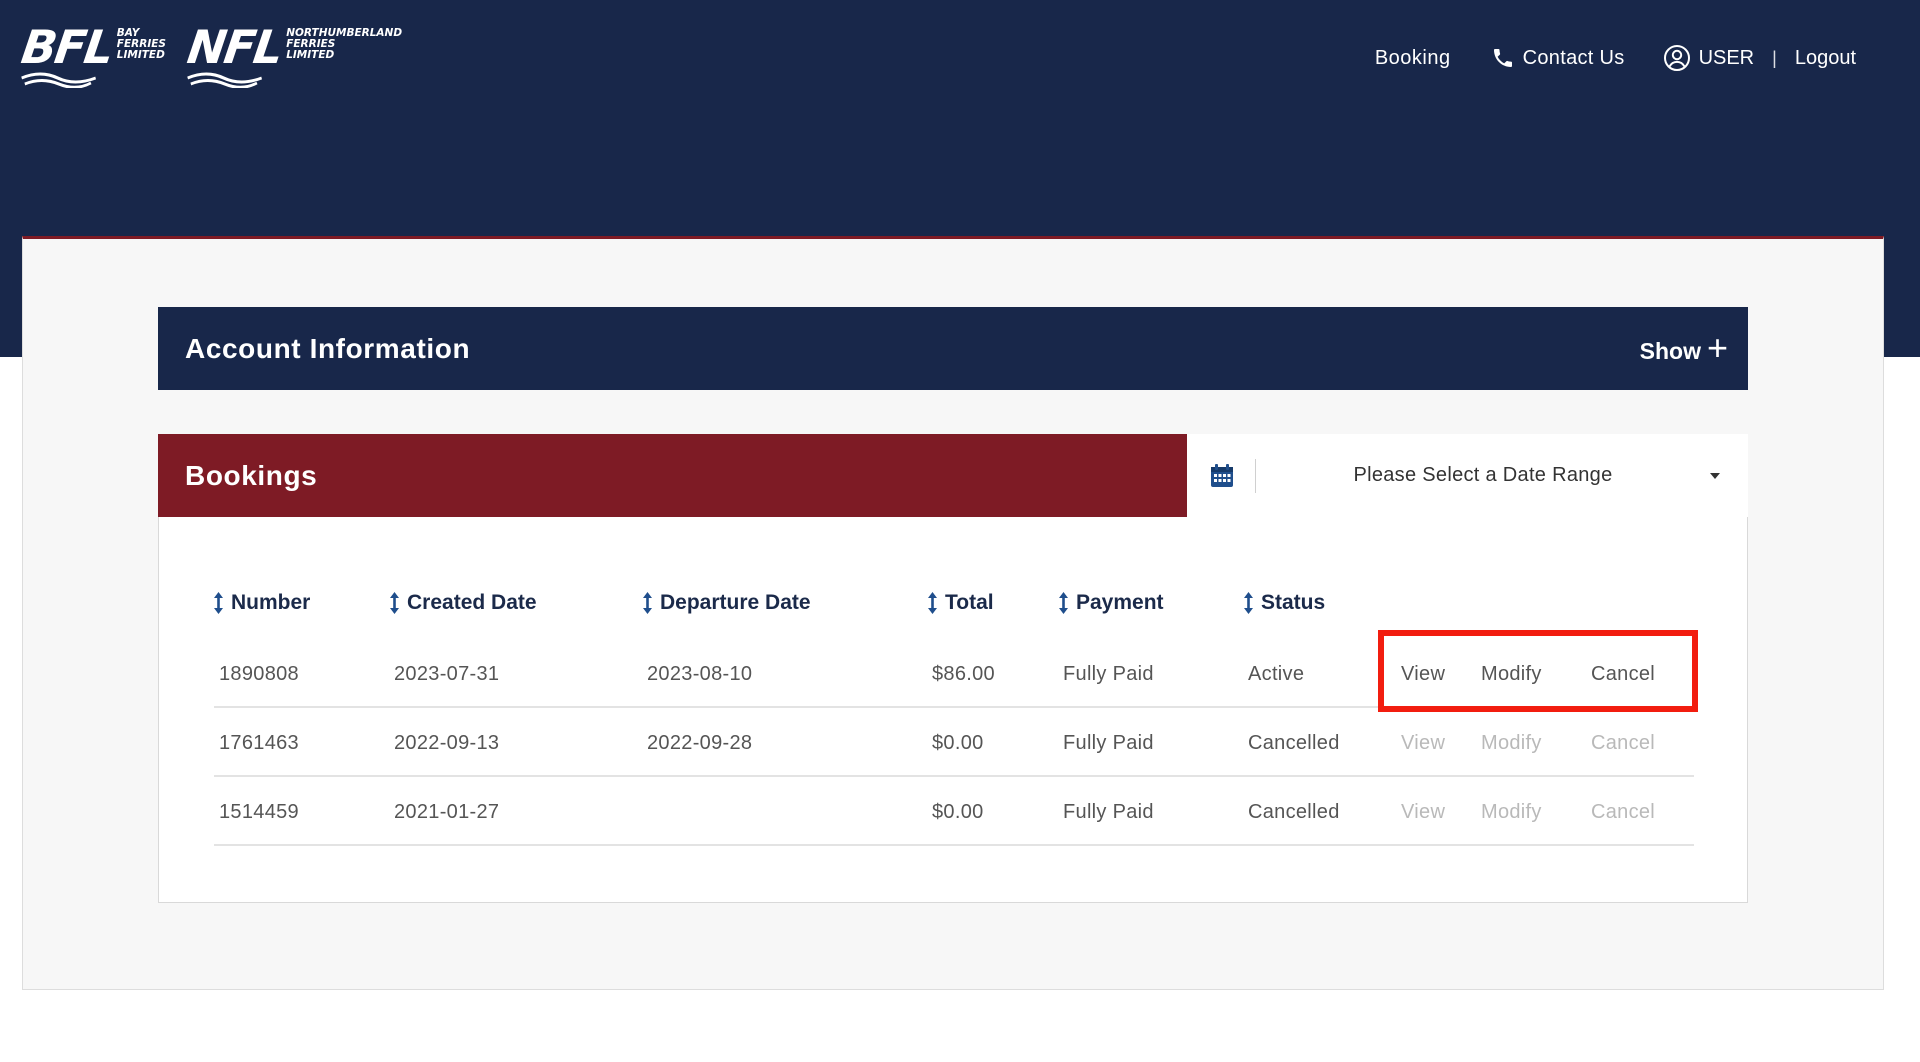 The image size is (1920, 1062). Describe the element at coordinates (1727, 58) in the screenshot. I see `nav-user-label: USER` at that location.